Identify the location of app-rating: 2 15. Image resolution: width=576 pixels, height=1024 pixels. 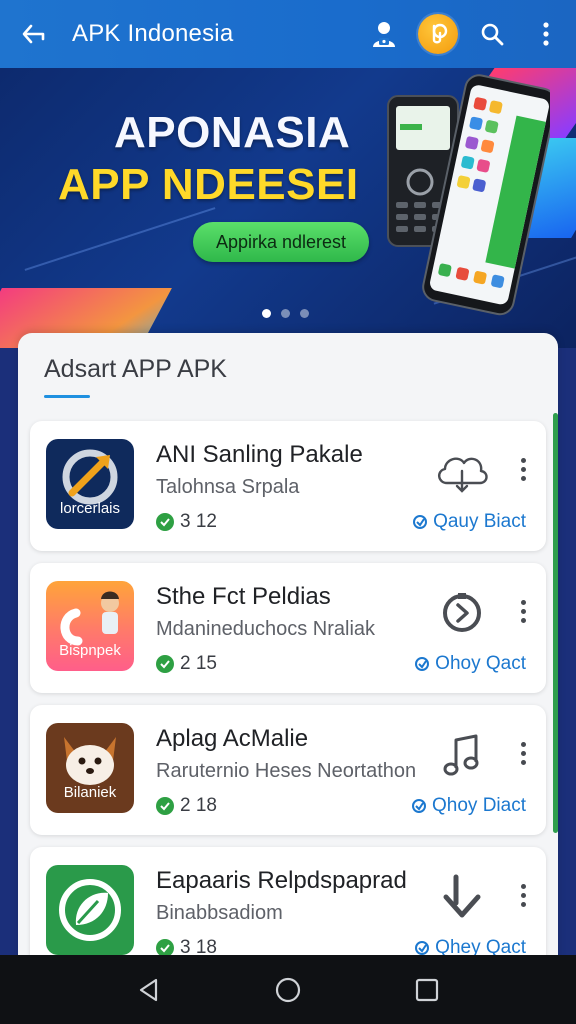
(186, 664).